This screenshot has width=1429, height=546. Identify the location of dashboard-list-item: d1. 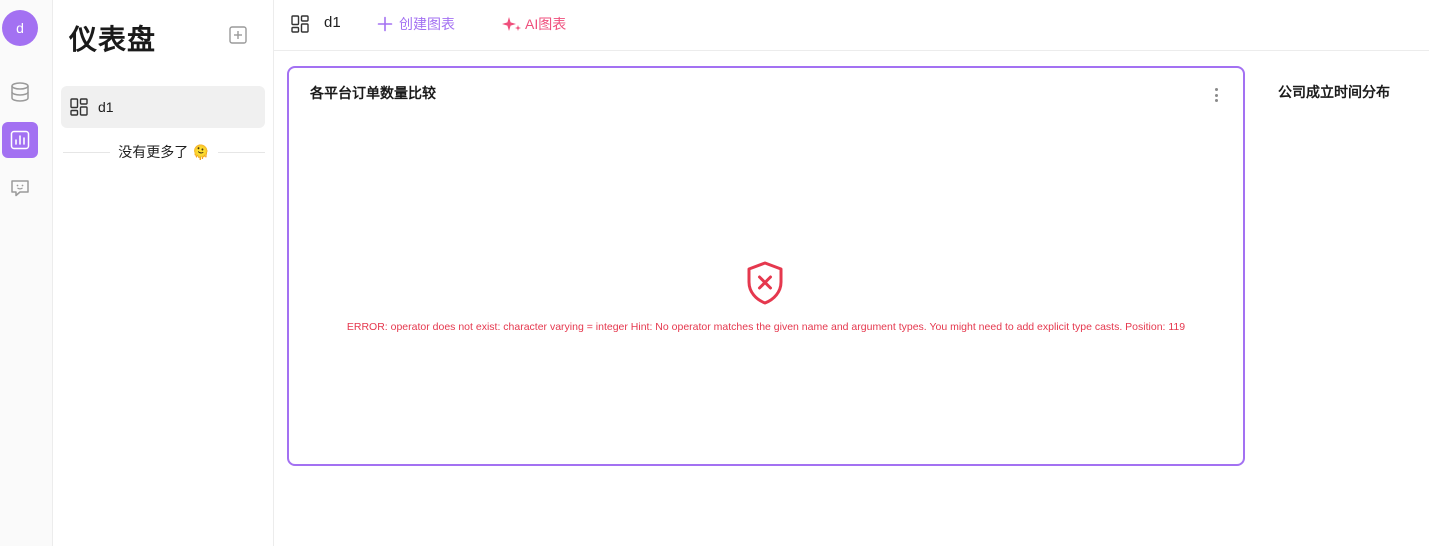
(163, 107).